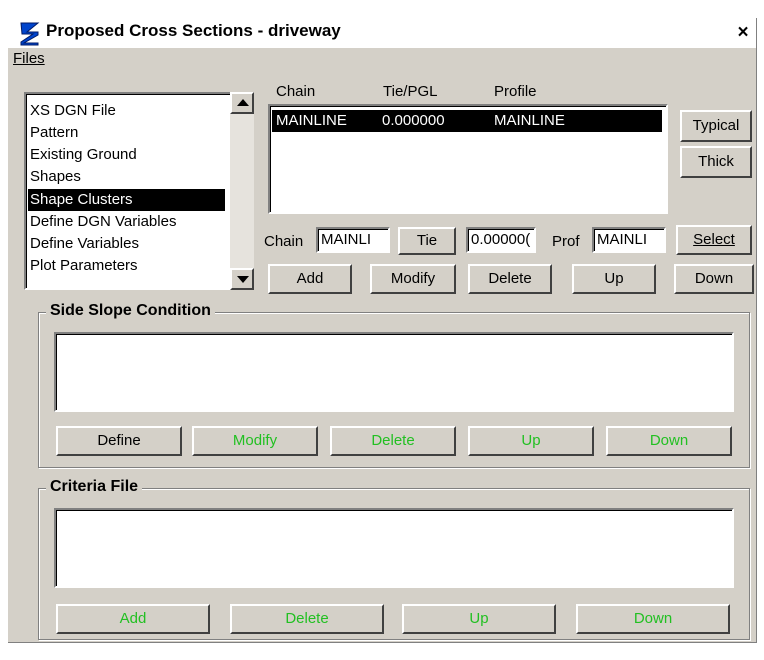 This screenshot has width=764, height=660. What do you see at coordinates (529, 120) in the screenshot?
I see `profile-cell: MAINLINE` at bounding box center [529, 120].